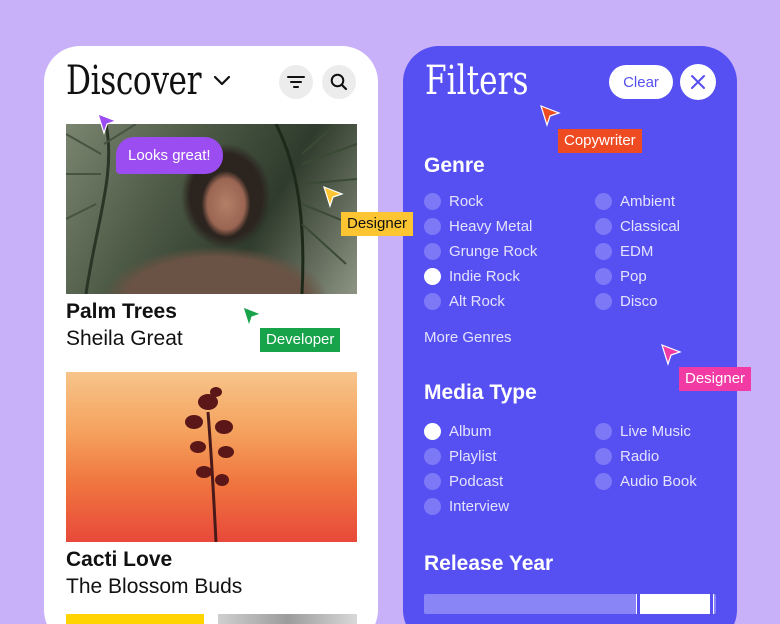 This screenshot has width=780, height=624. What do you see at coordinates (635, 201) in the screenshot?
I see `genre-option: Ambient` at bounding box center [635, 201].